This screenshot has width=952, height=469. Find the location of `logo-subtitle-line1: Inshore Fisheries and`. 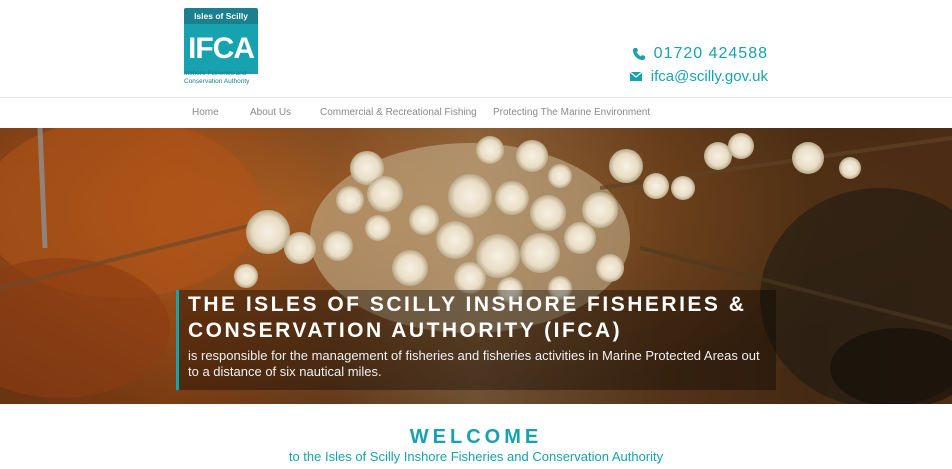

logo-subtitle-line1: Inshore Fisheries and is located at coordinates (215, 73).